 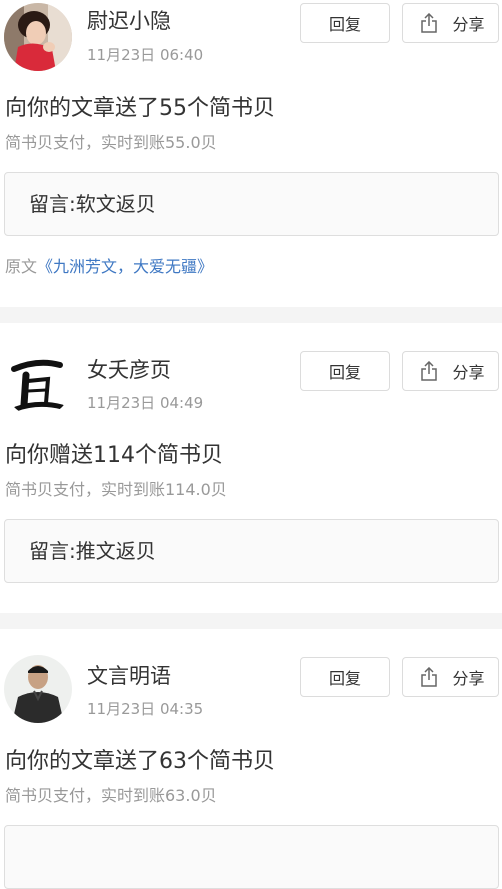 I want to click on timestamp: 11月23日 04:49, so click(x=145, y=403).